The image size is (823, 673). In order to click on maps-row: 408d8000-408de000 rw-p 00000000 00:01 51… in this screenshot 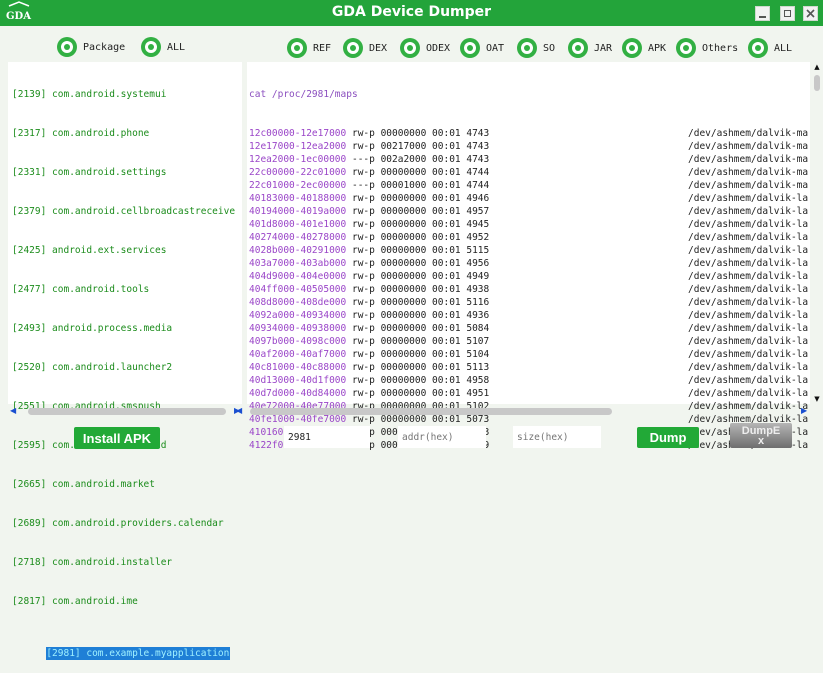, I will do `click(529, 302)`.